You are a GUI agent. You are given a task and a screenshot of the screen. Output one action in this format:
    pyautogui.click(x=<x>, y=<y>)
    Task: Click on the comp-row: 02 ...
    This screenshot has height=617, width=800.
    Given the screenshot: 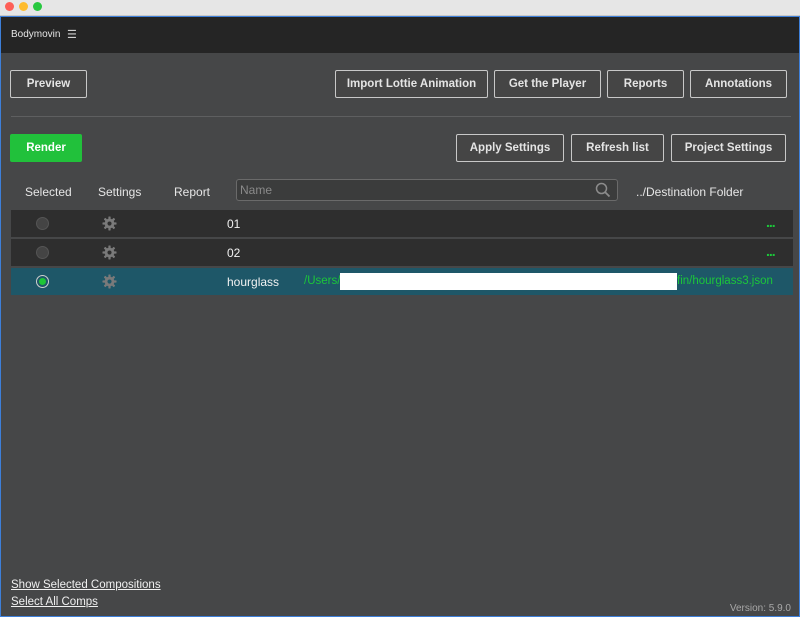 What is the action you would take?
    pyautogui.click(x=402, y=252)
    